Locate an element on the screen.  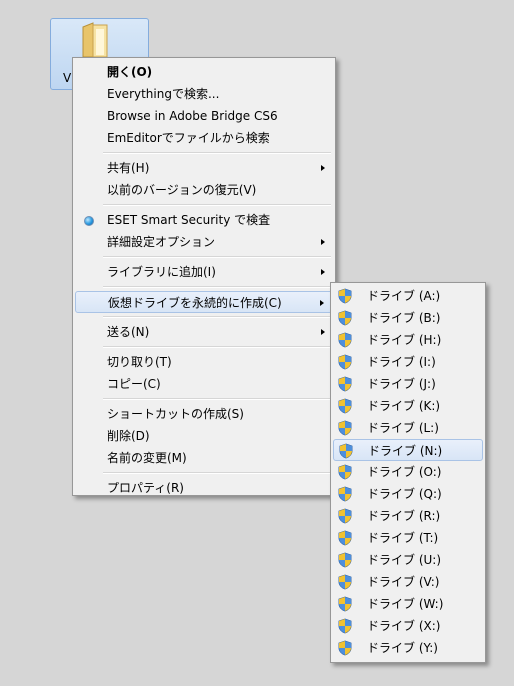
drive-menu-item-label: ドライブ (A:) is located at coordinates (404, 296).